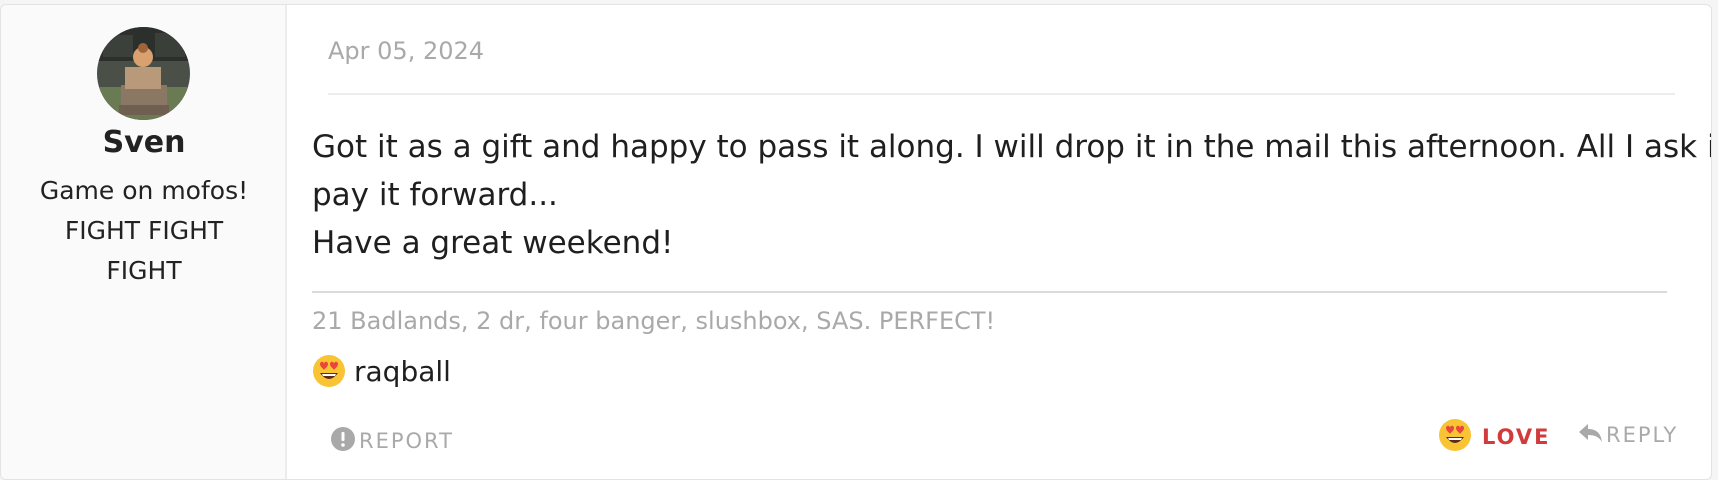  Describe the element at coordinates (343, 441) in the screenshot. I see `exclamation-icon` at that location.